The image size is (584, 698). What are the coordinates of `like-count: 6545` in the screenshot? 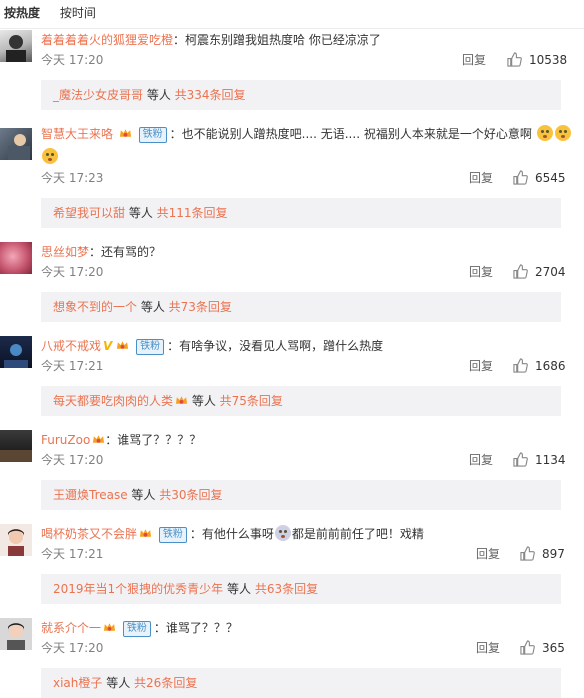 It's located at (550, 178).